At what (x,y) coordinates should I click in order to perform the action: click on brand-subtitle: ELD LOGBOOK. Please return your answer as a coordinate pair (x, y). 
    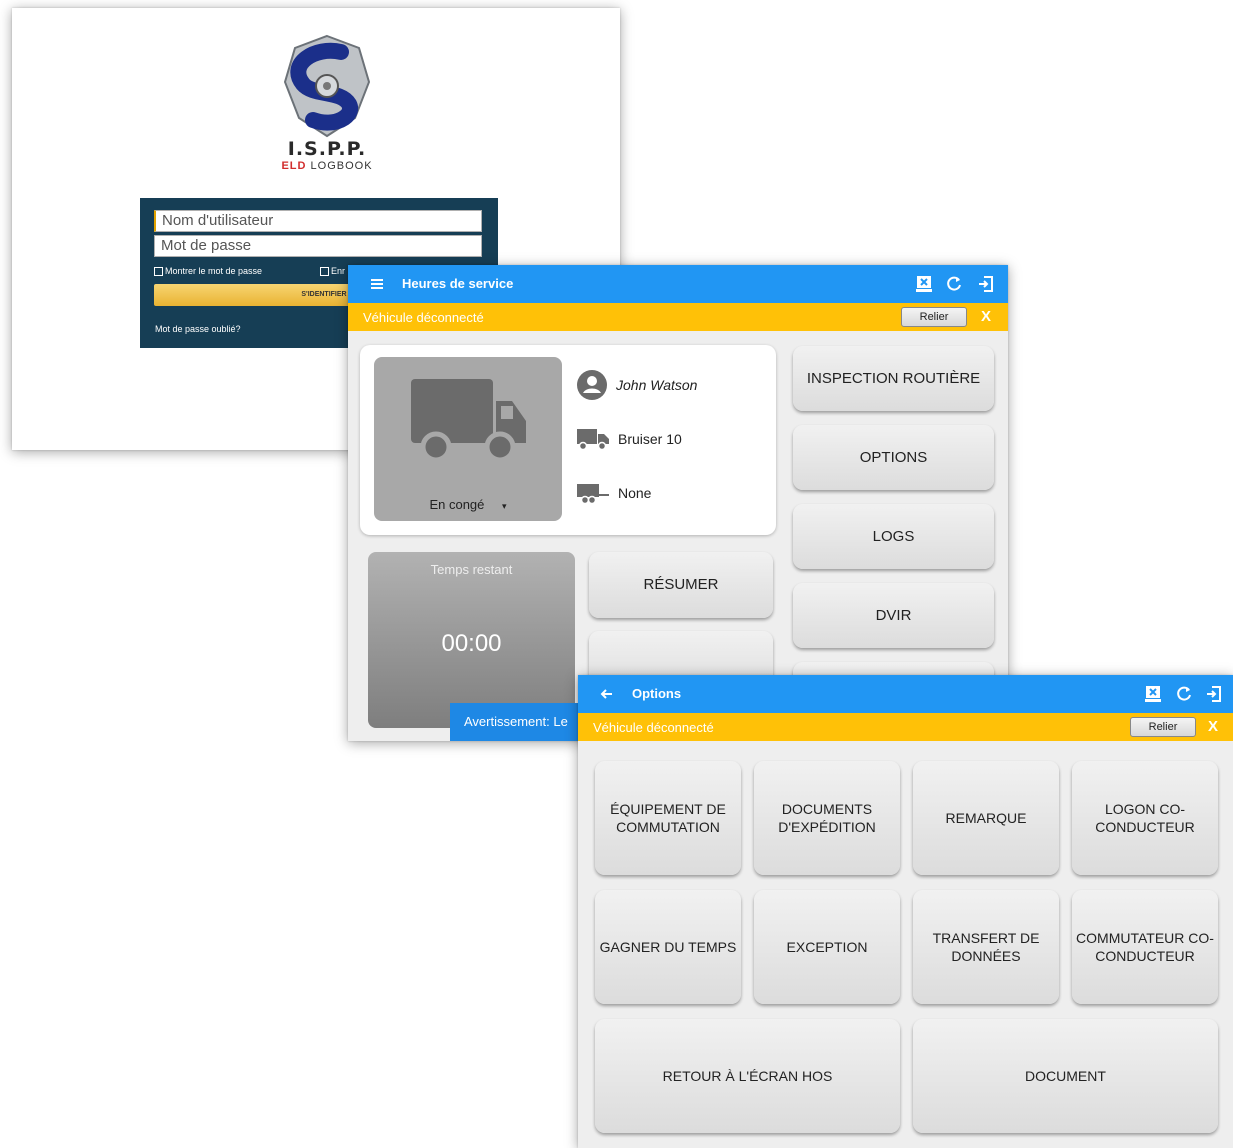
    Looking at the image, I should click on (327, 166).